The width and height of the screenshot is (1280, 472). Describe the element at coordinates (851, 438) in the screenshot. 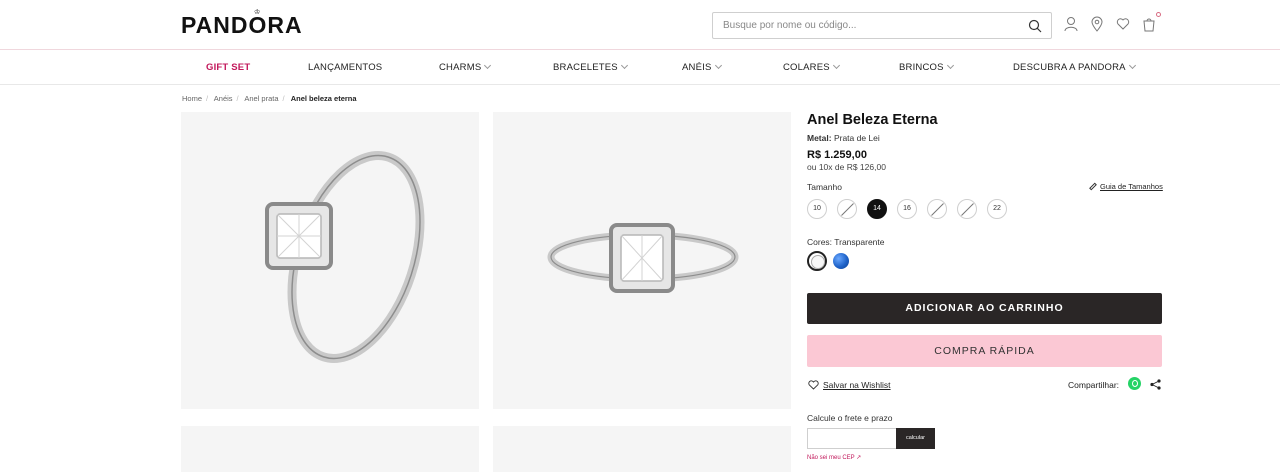

I see `cep-input` at that location.